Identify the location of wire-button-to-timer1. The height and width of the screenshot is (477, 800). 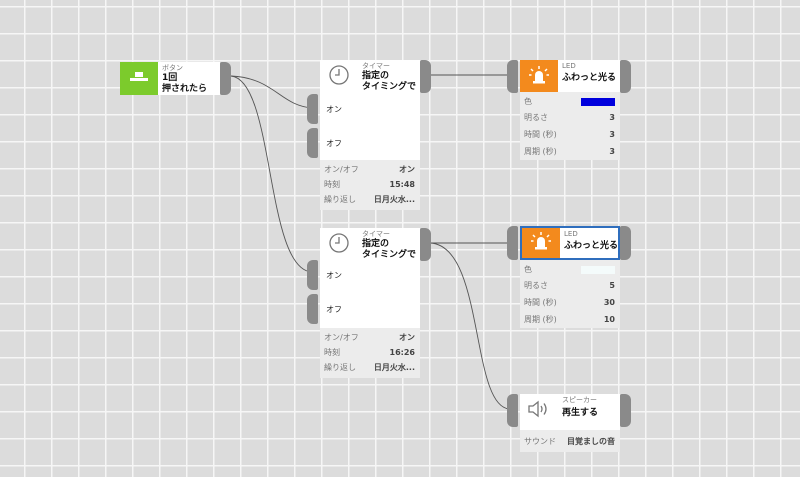
(272, 92).